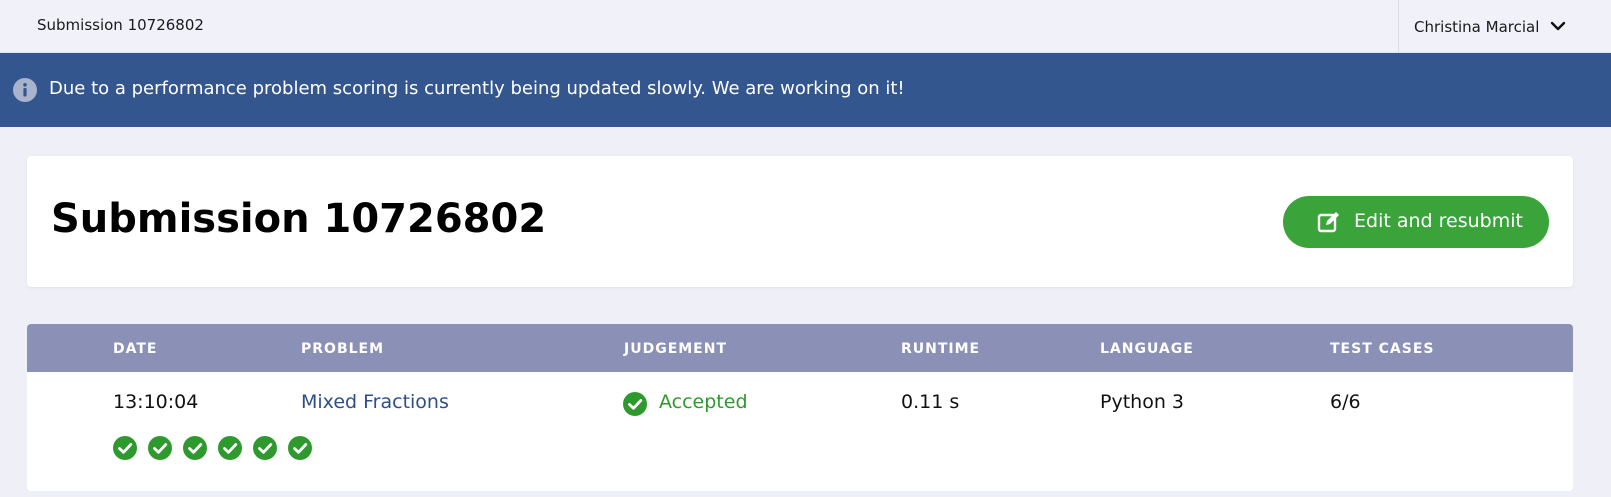  Describe the element at coordinates (1142, 402) in the screenshot. I see `language-cell: Python 3` at that location.